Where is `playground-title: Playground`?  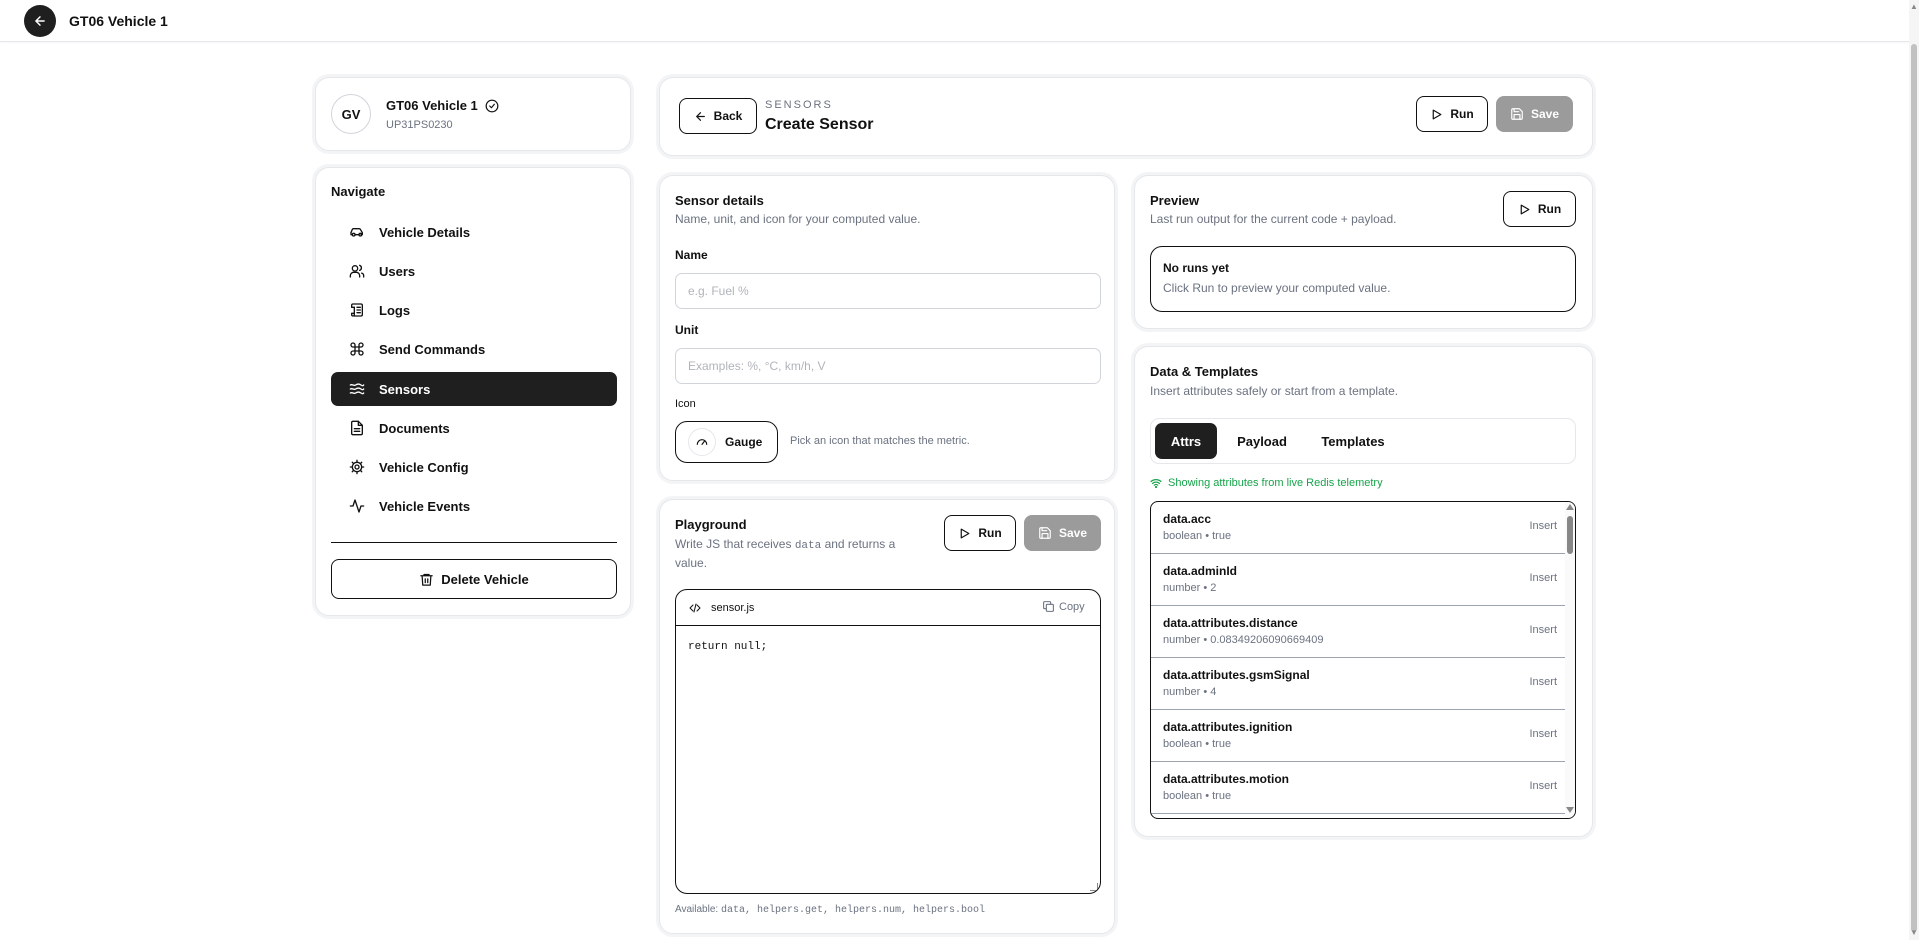
playground-title: Playground is located at coordinates (711, 524).